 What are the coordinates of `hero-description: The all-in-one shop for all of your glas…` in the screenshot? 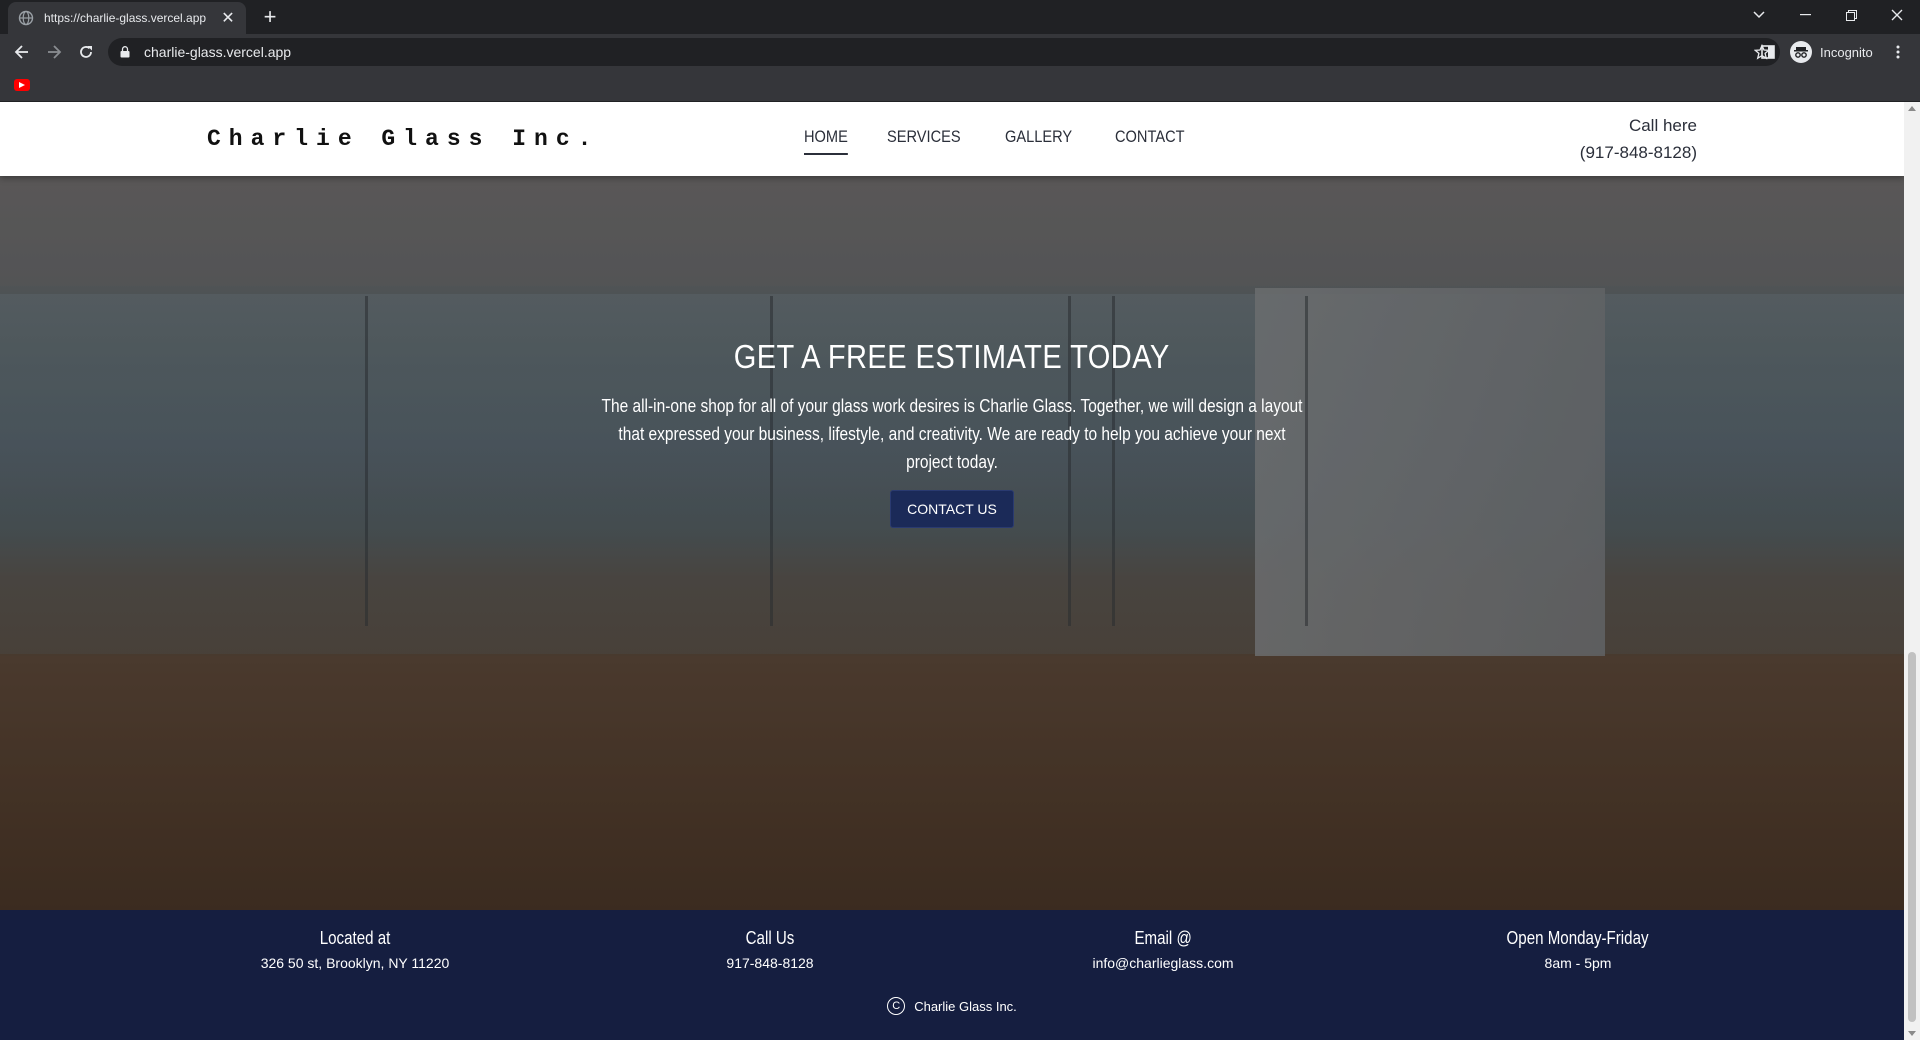 It's located at (952, 434).